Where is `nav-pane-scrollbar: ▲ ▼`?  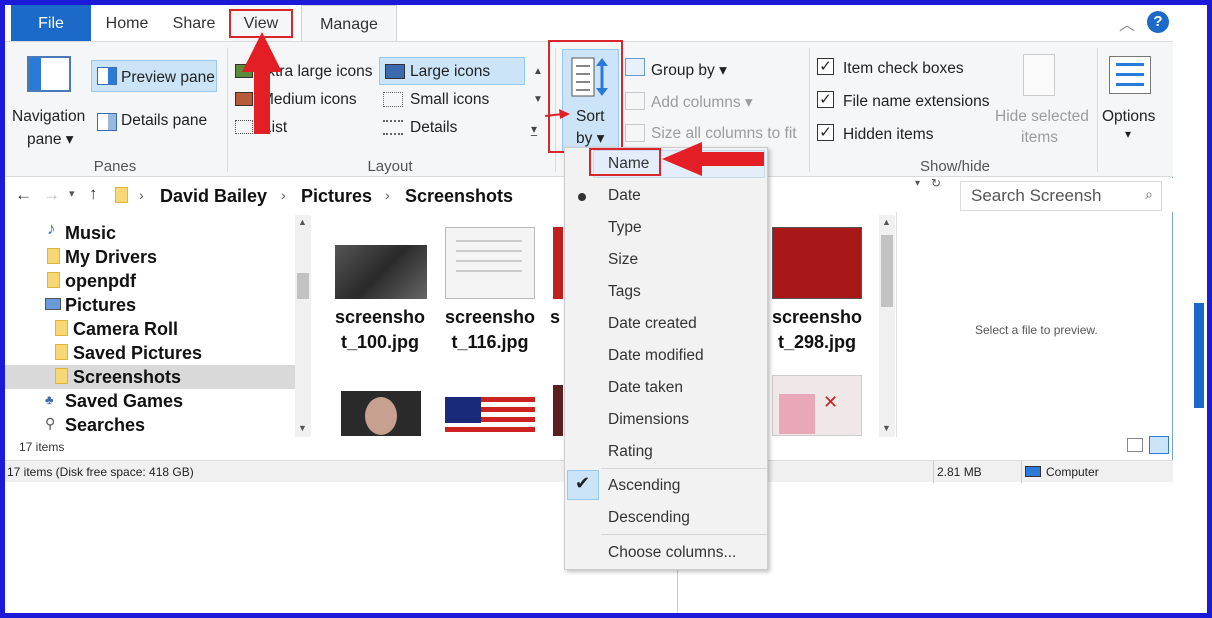 nav-pane-scrollbar: ▲ ▼ is located at coordinates (303, 326).